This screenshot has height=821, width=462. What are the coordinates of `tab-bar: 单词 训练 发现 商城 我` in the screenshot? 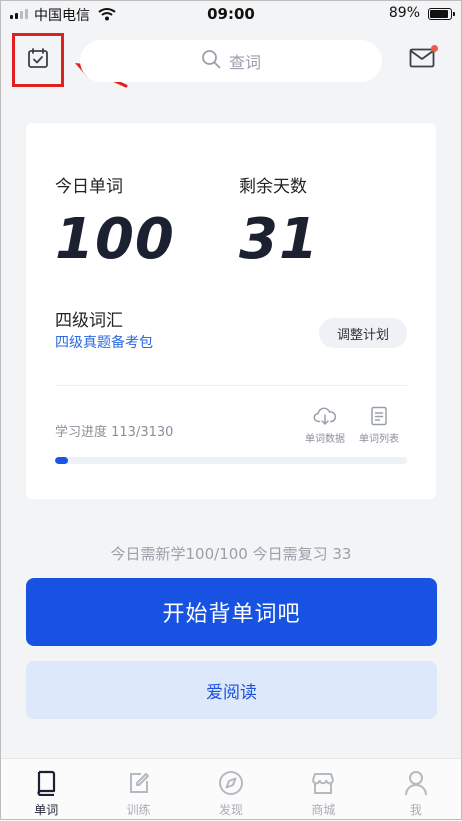 It's located at (231, 789).